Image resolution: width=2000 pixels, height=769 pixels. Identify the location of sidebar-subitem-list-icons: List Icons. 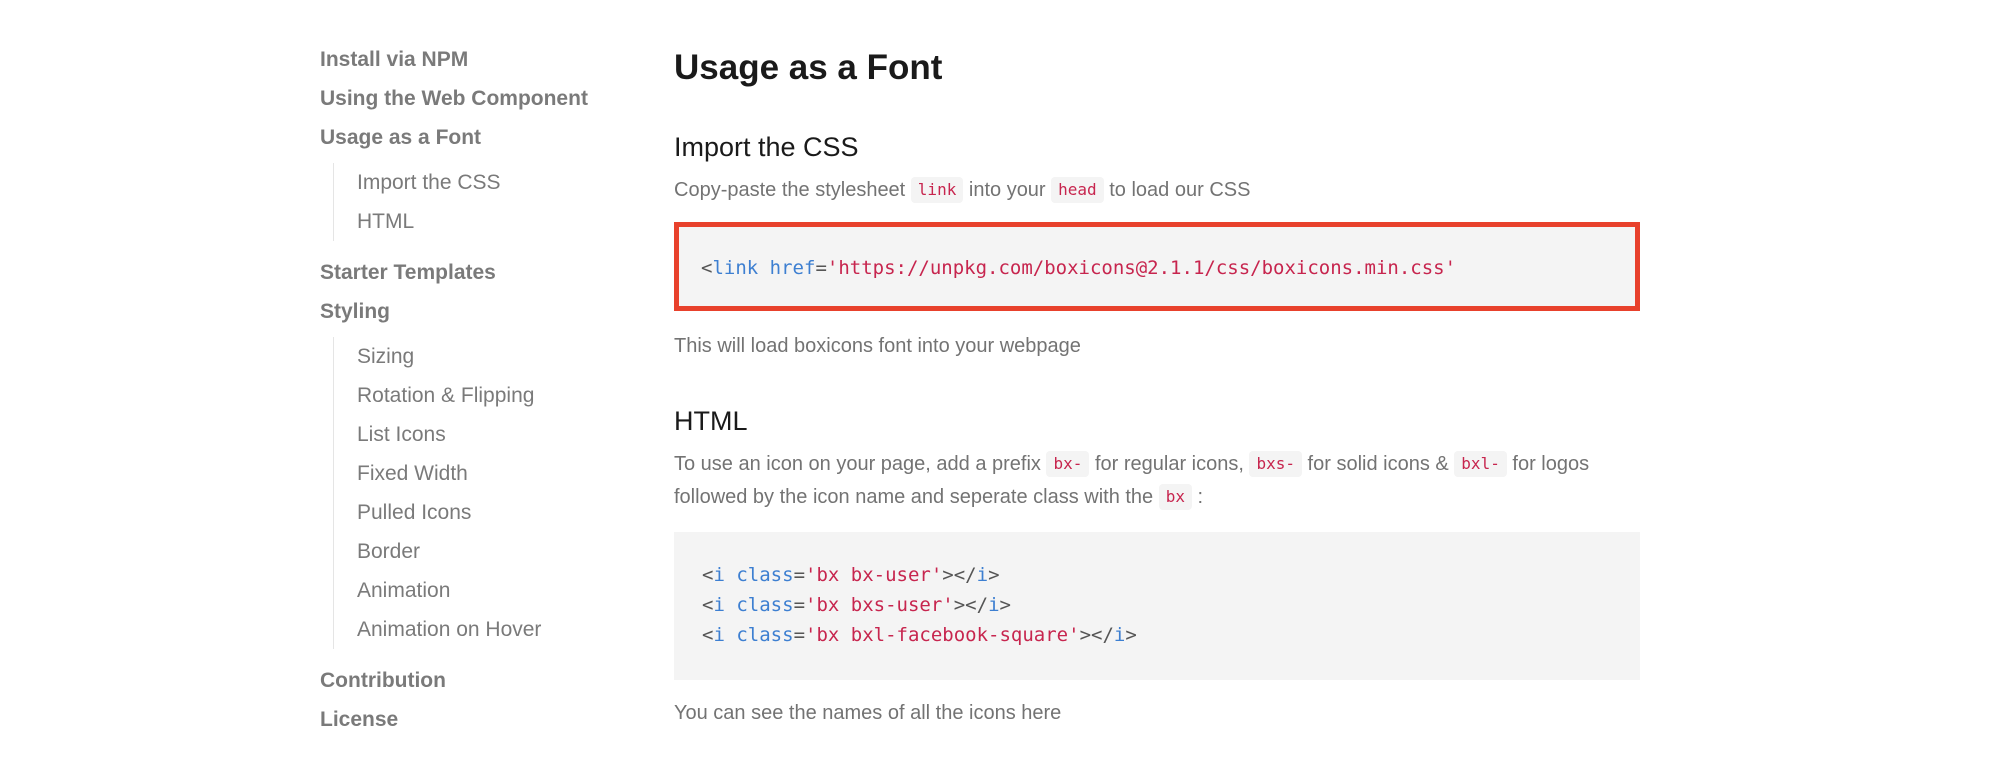
(498, 434).